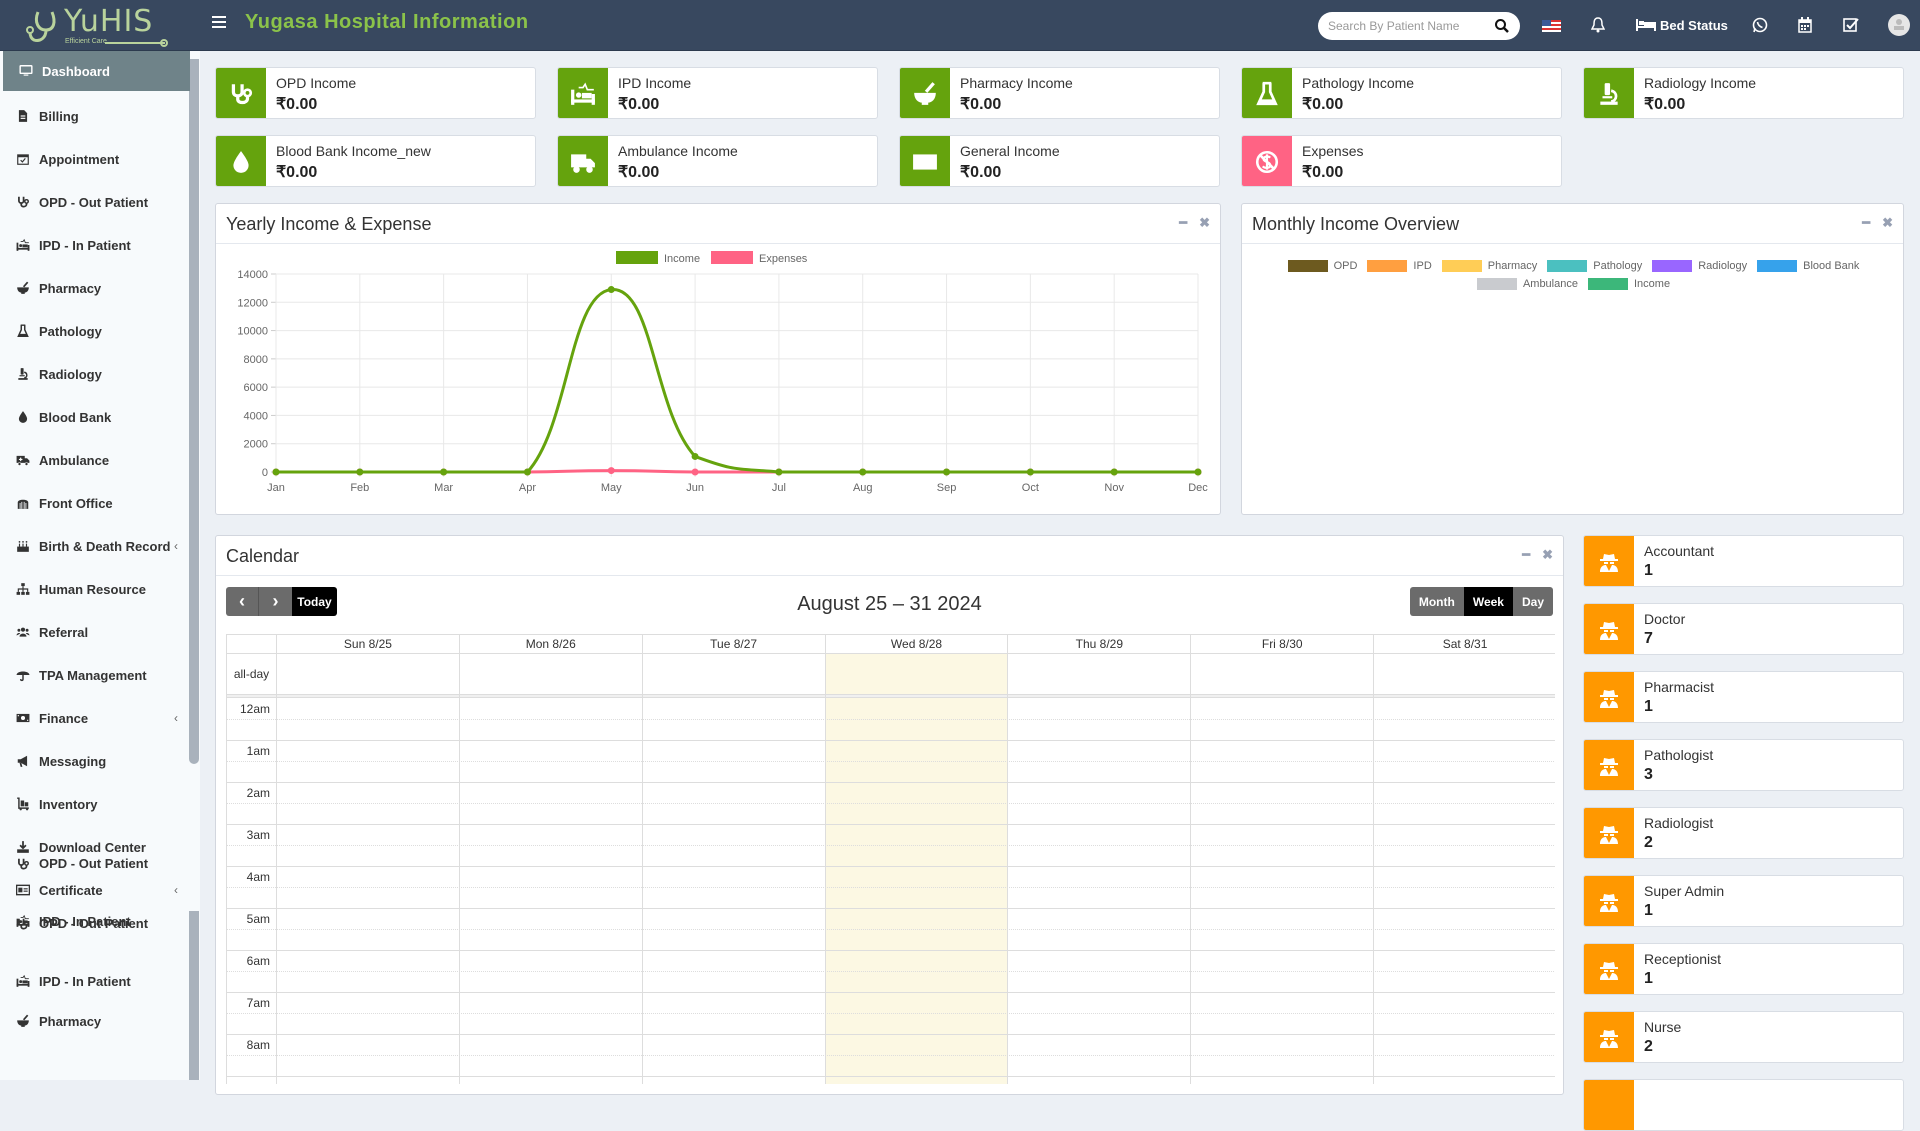  What do you see at coordinates (314, 601) in the screenshot?
I see `today-button: Today` at bounding box center [314, 601].